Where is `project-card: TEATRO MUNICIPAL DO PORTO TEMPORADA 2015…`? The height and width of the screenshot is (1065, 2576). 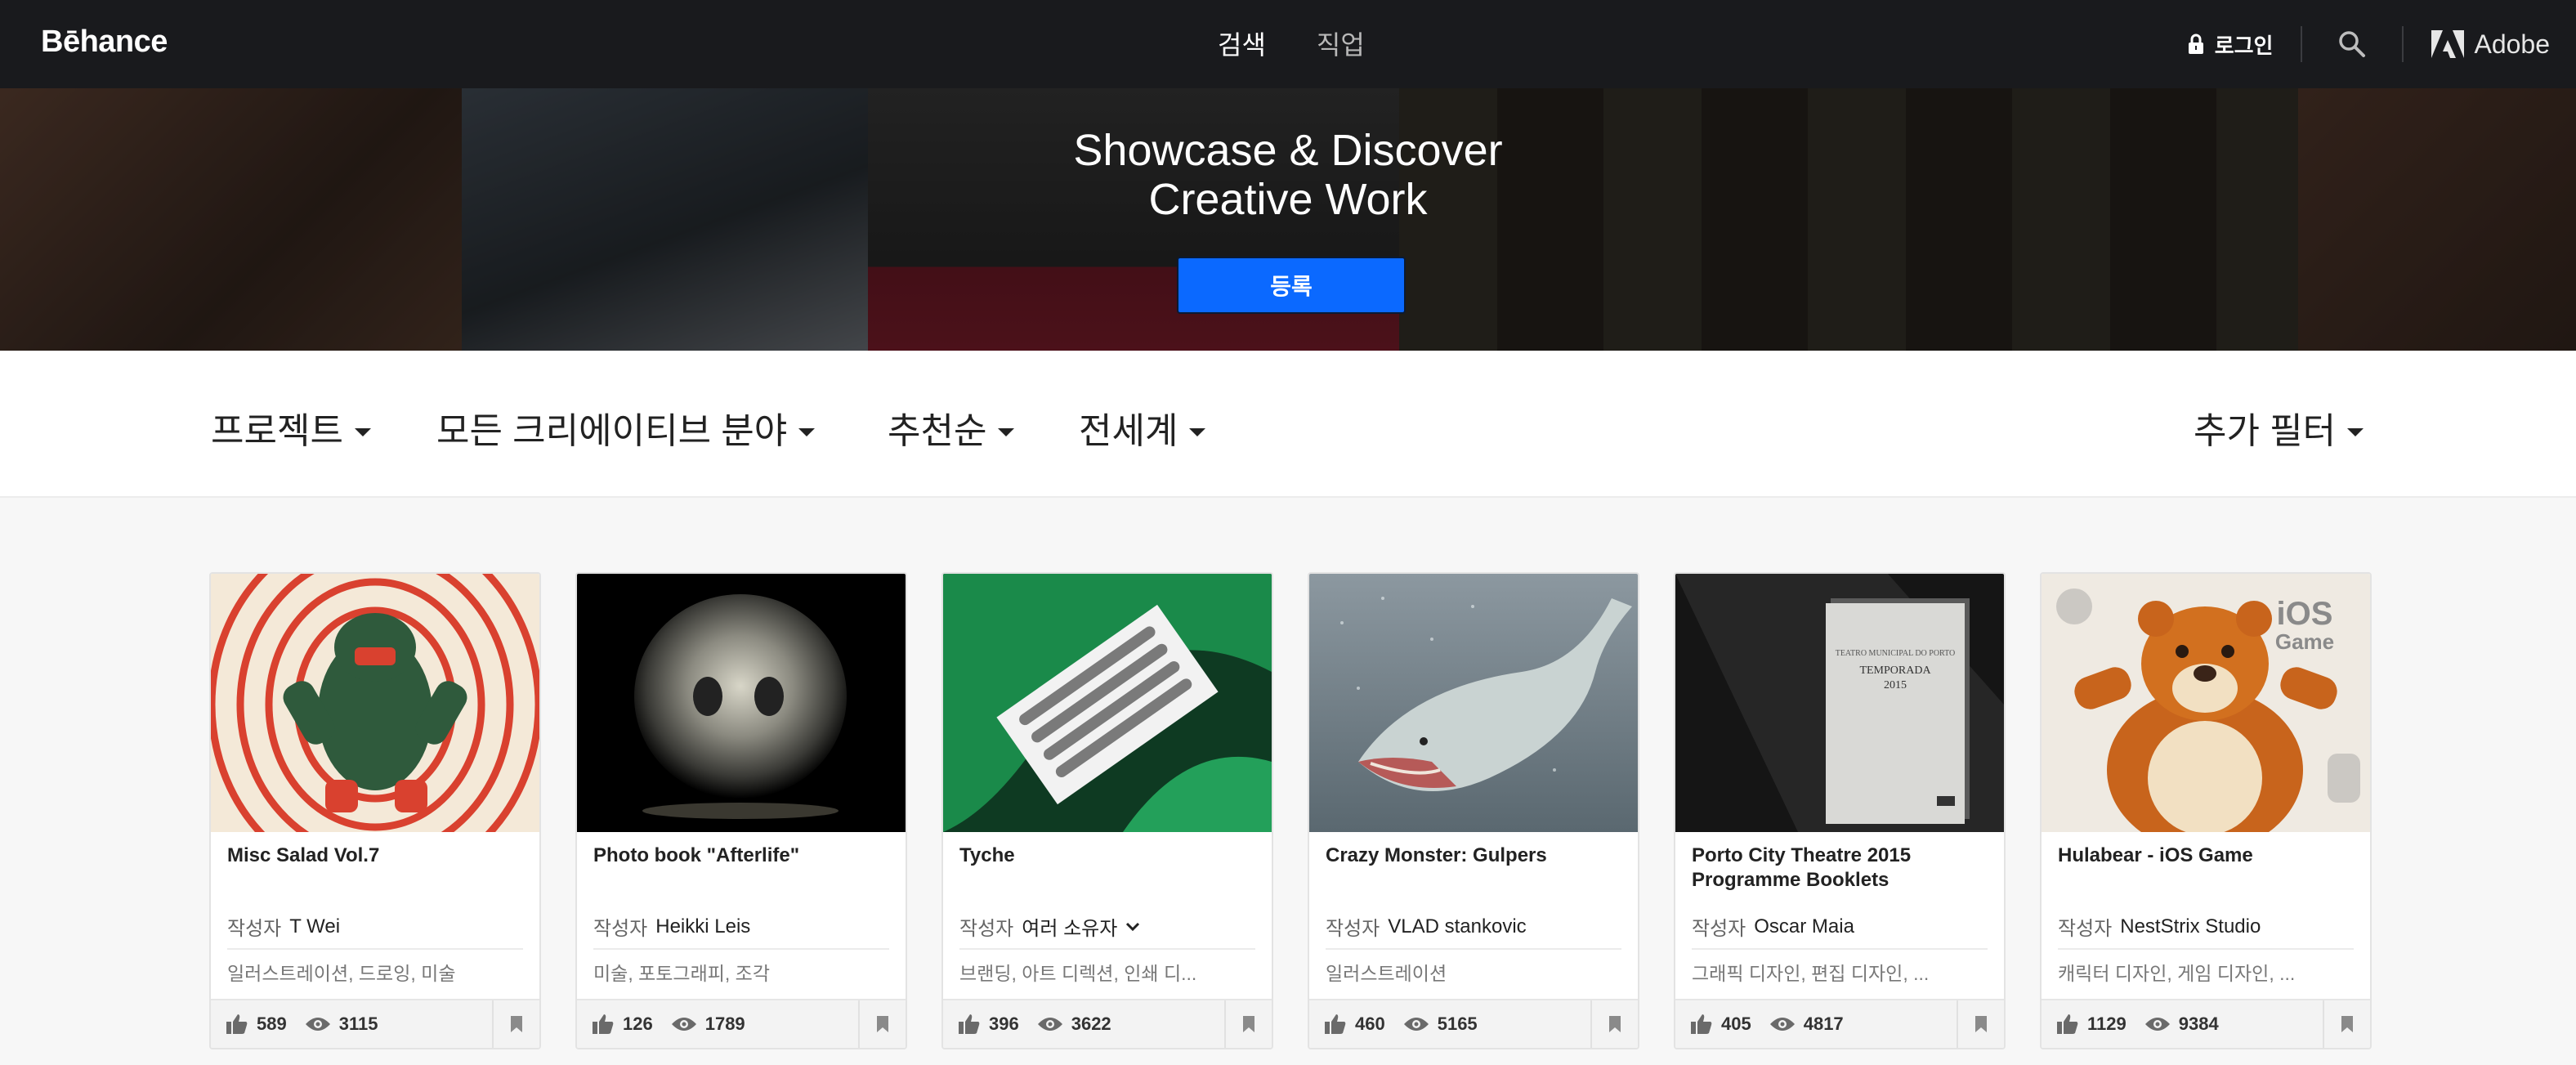 project-card: TEATRO MUNICIPAL DO PORTO TEMPORADA 2015… is located at coordinates (1840, 811).